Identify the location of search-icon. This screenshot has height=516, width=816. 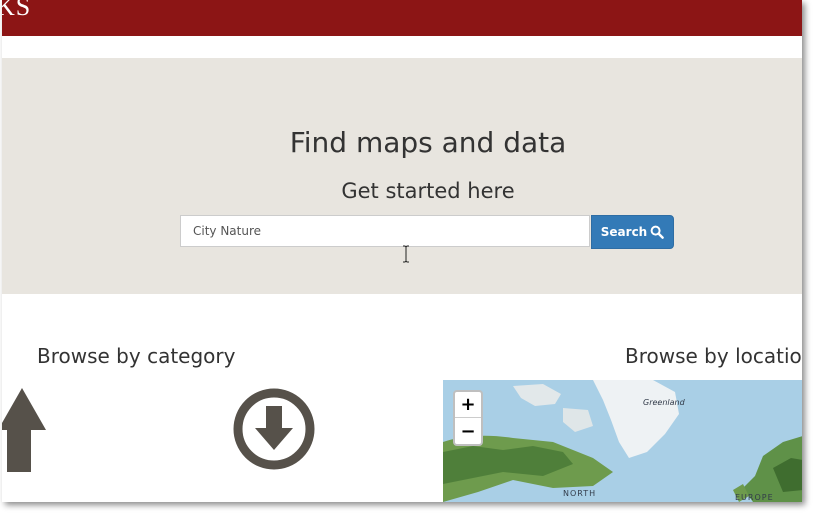
(657, 232).